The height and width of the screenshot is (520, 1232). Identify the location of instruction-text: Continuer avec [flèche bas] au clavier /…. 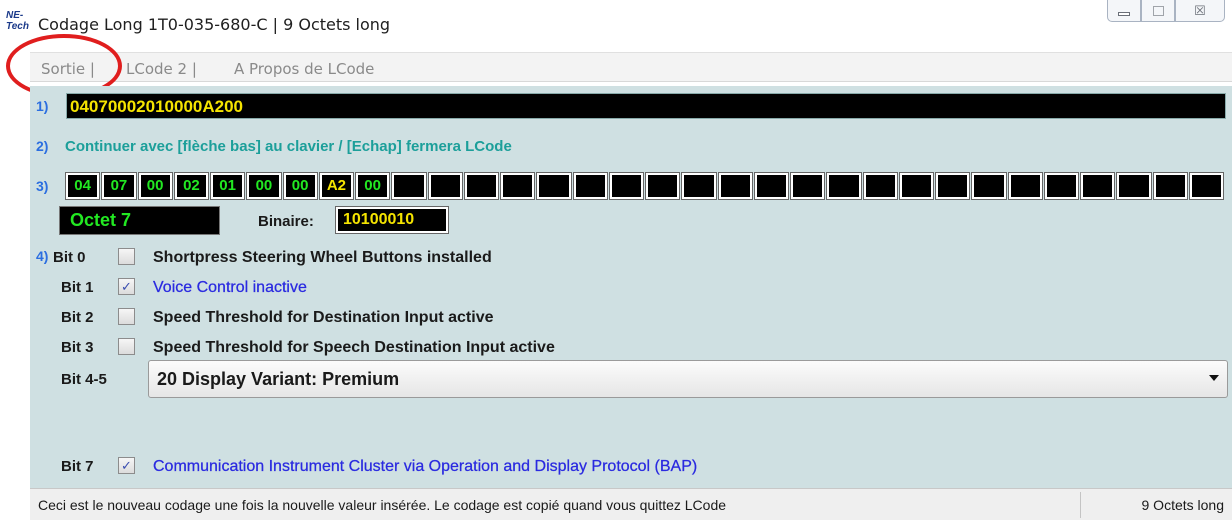
(288, 146).